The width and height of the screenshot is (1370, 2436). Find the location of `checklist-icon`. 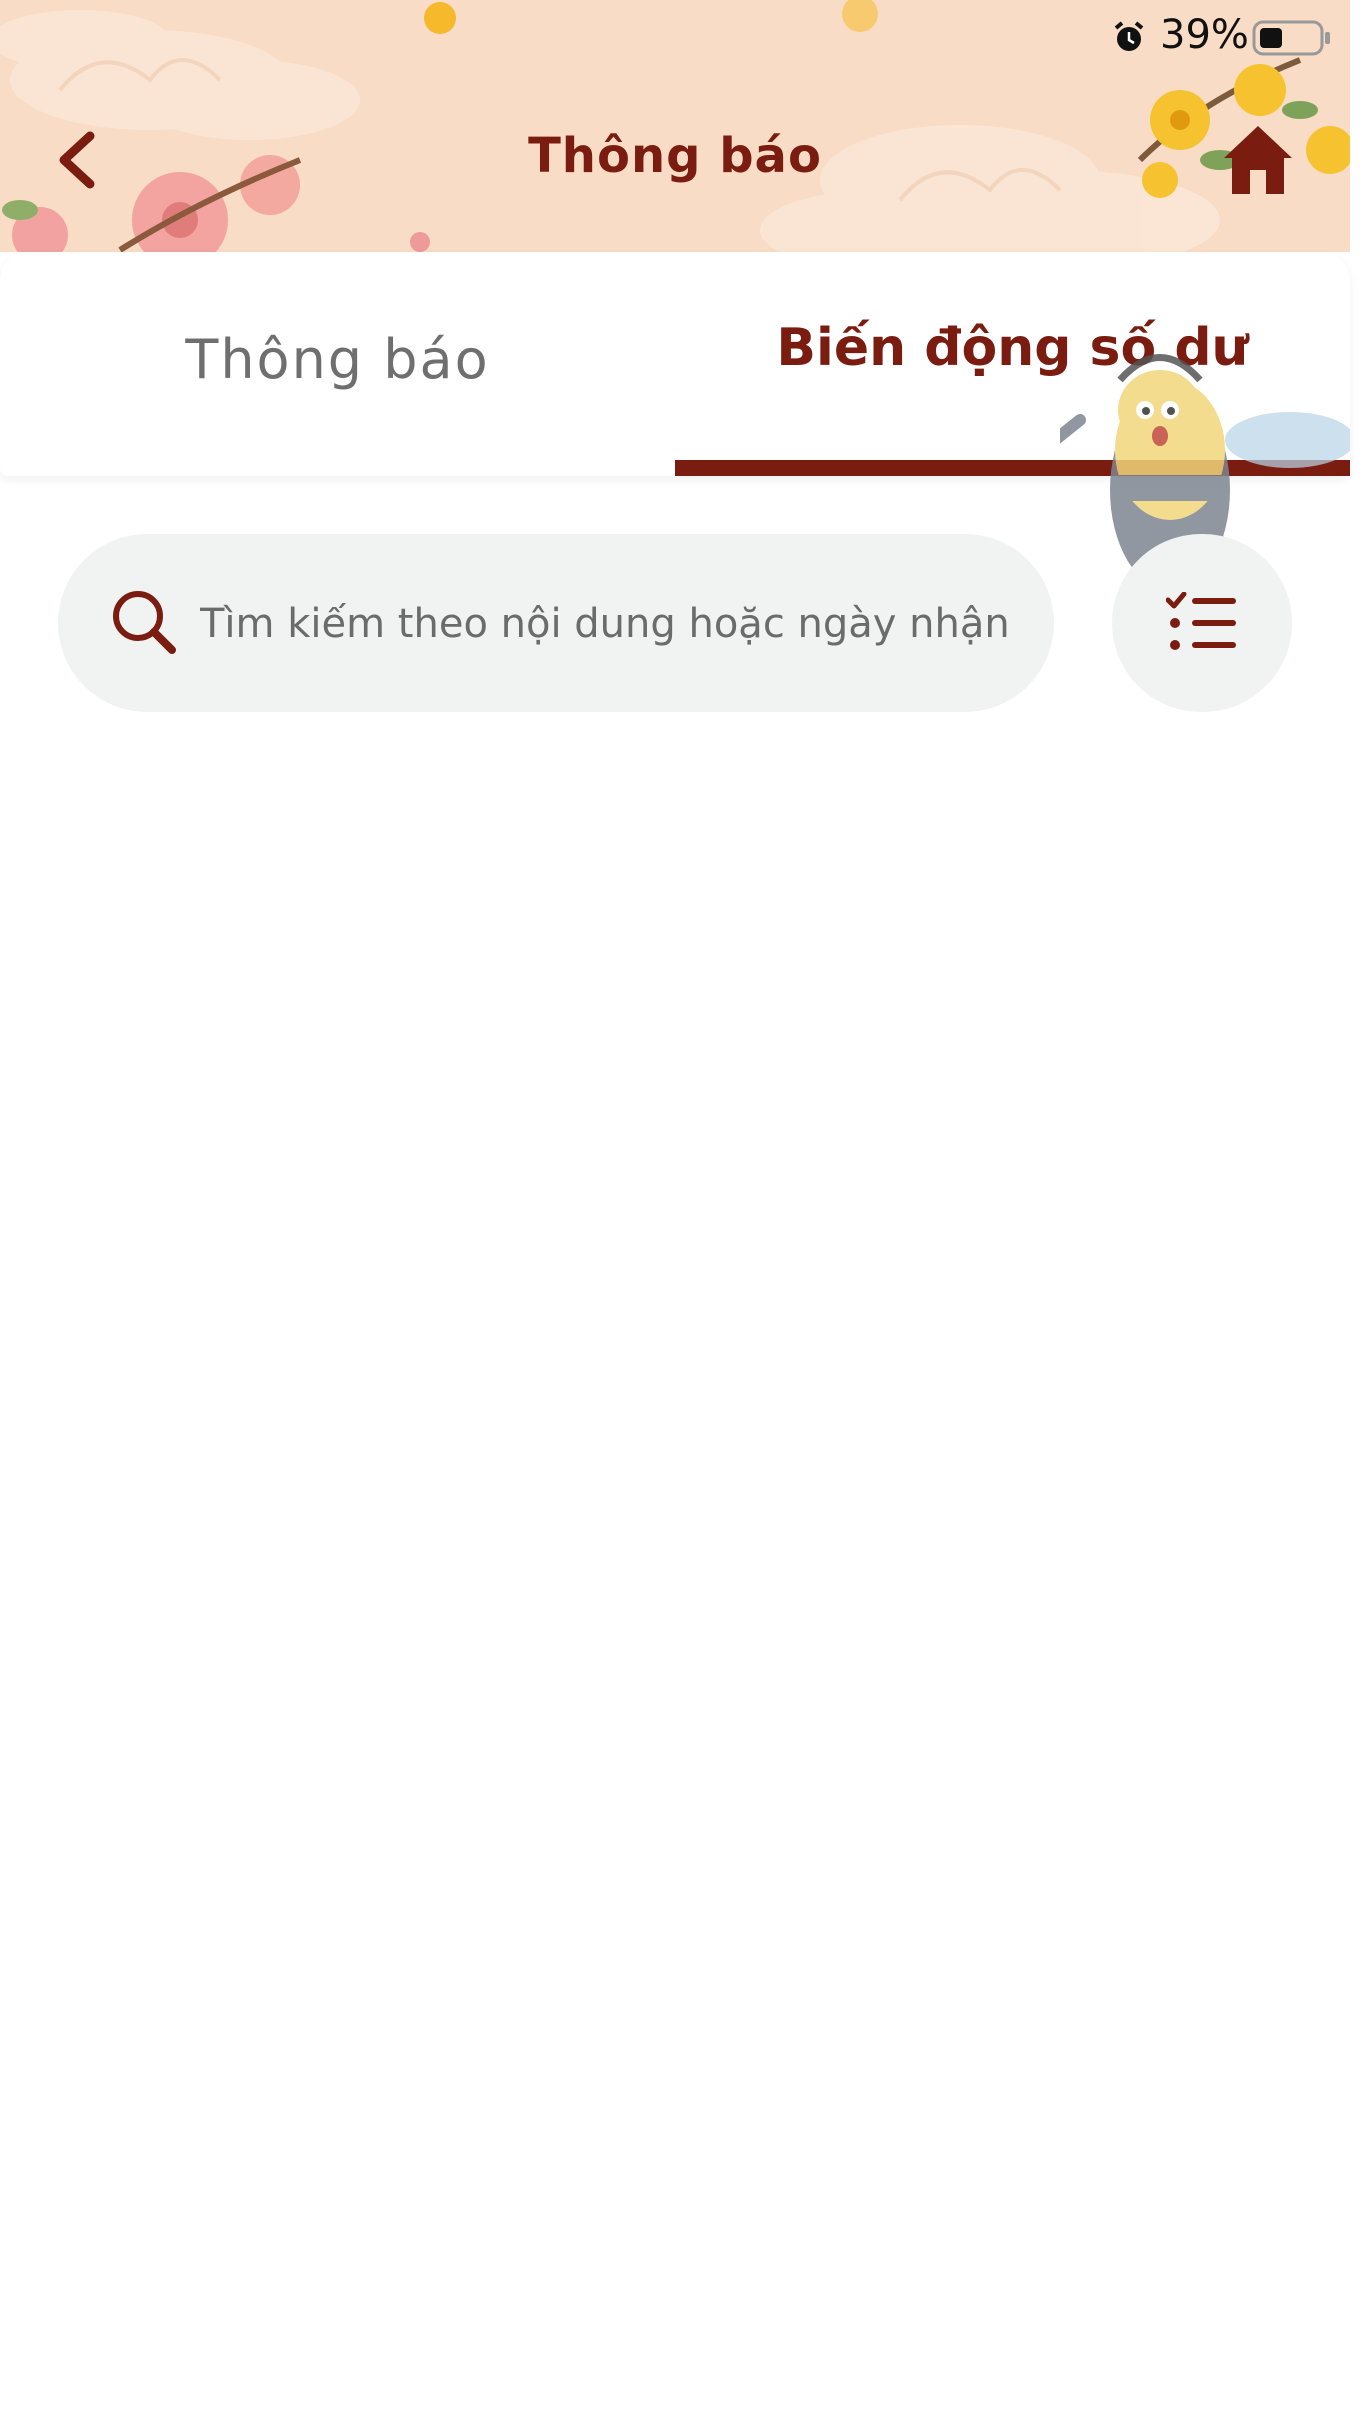

checklist-icon is located at coordinates (1201, 621).